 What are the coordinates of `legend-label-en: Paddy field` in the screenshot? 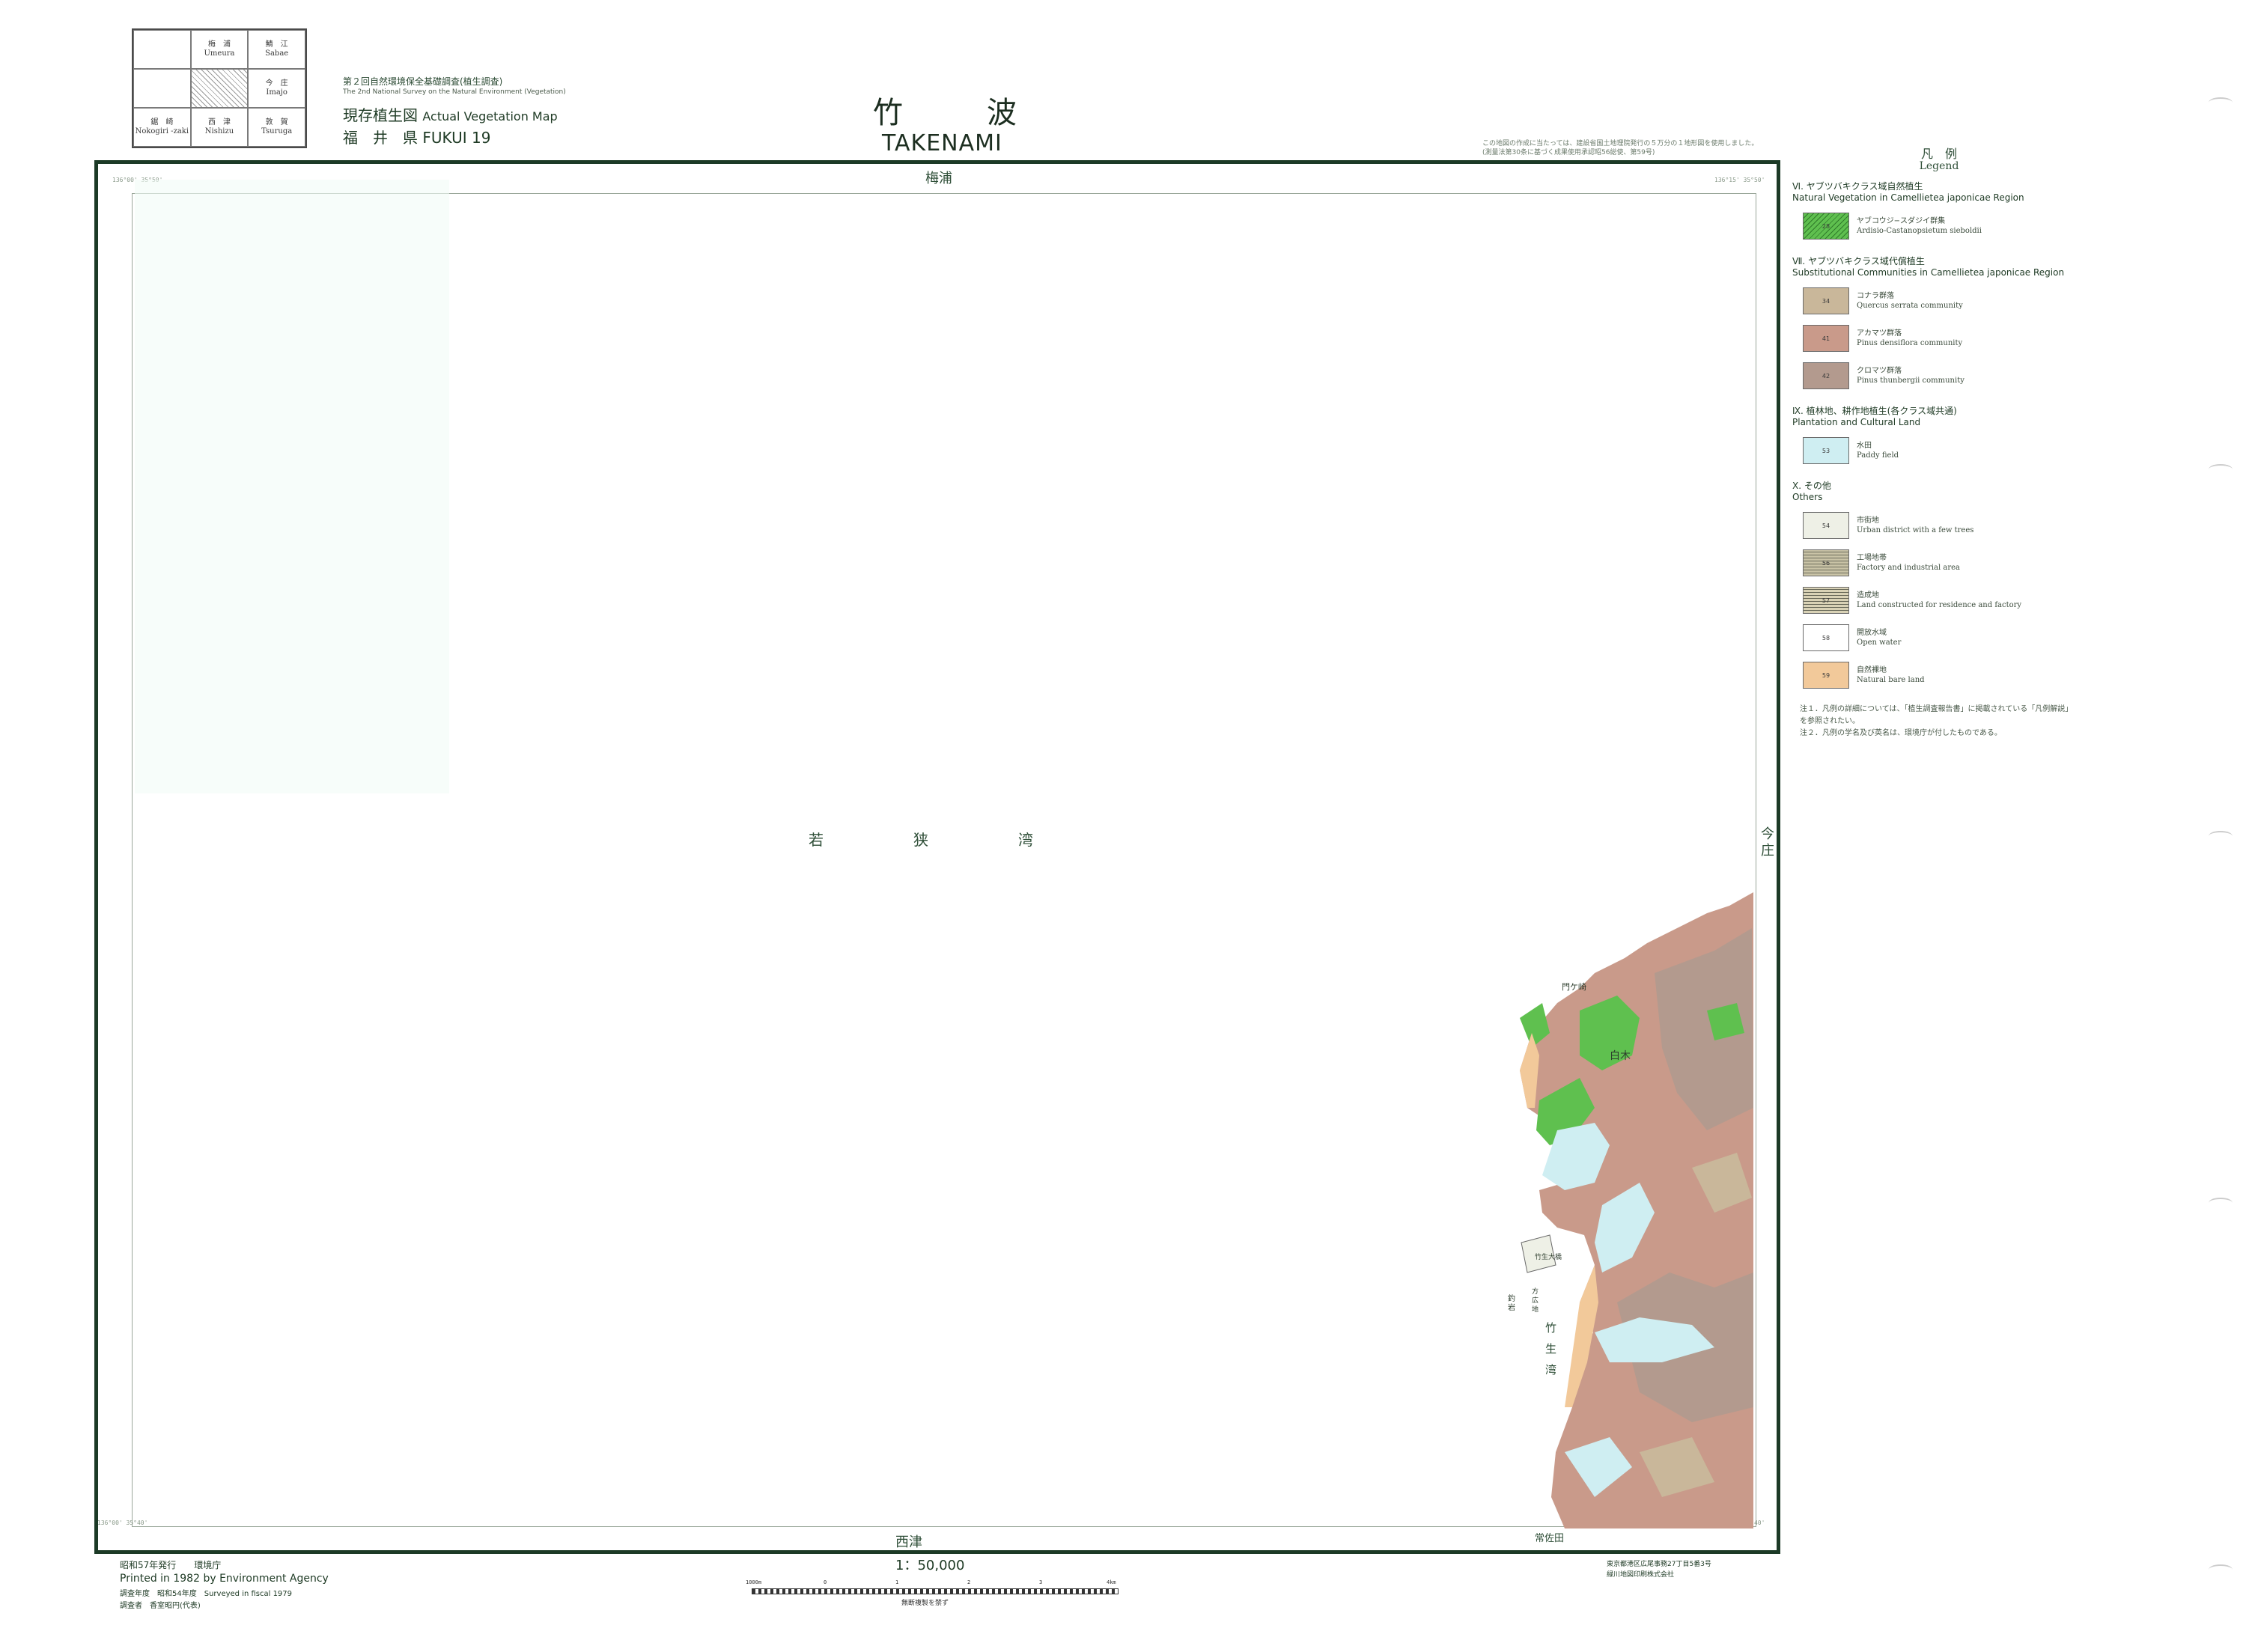 It's located at (1878, 455).